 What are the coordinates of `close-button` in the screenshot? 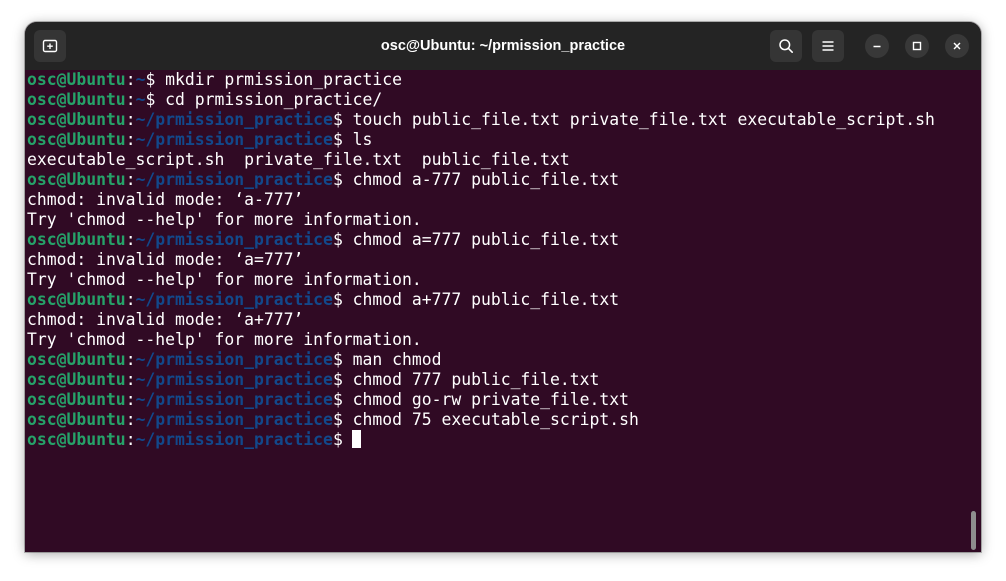 It's located at (957, 46).